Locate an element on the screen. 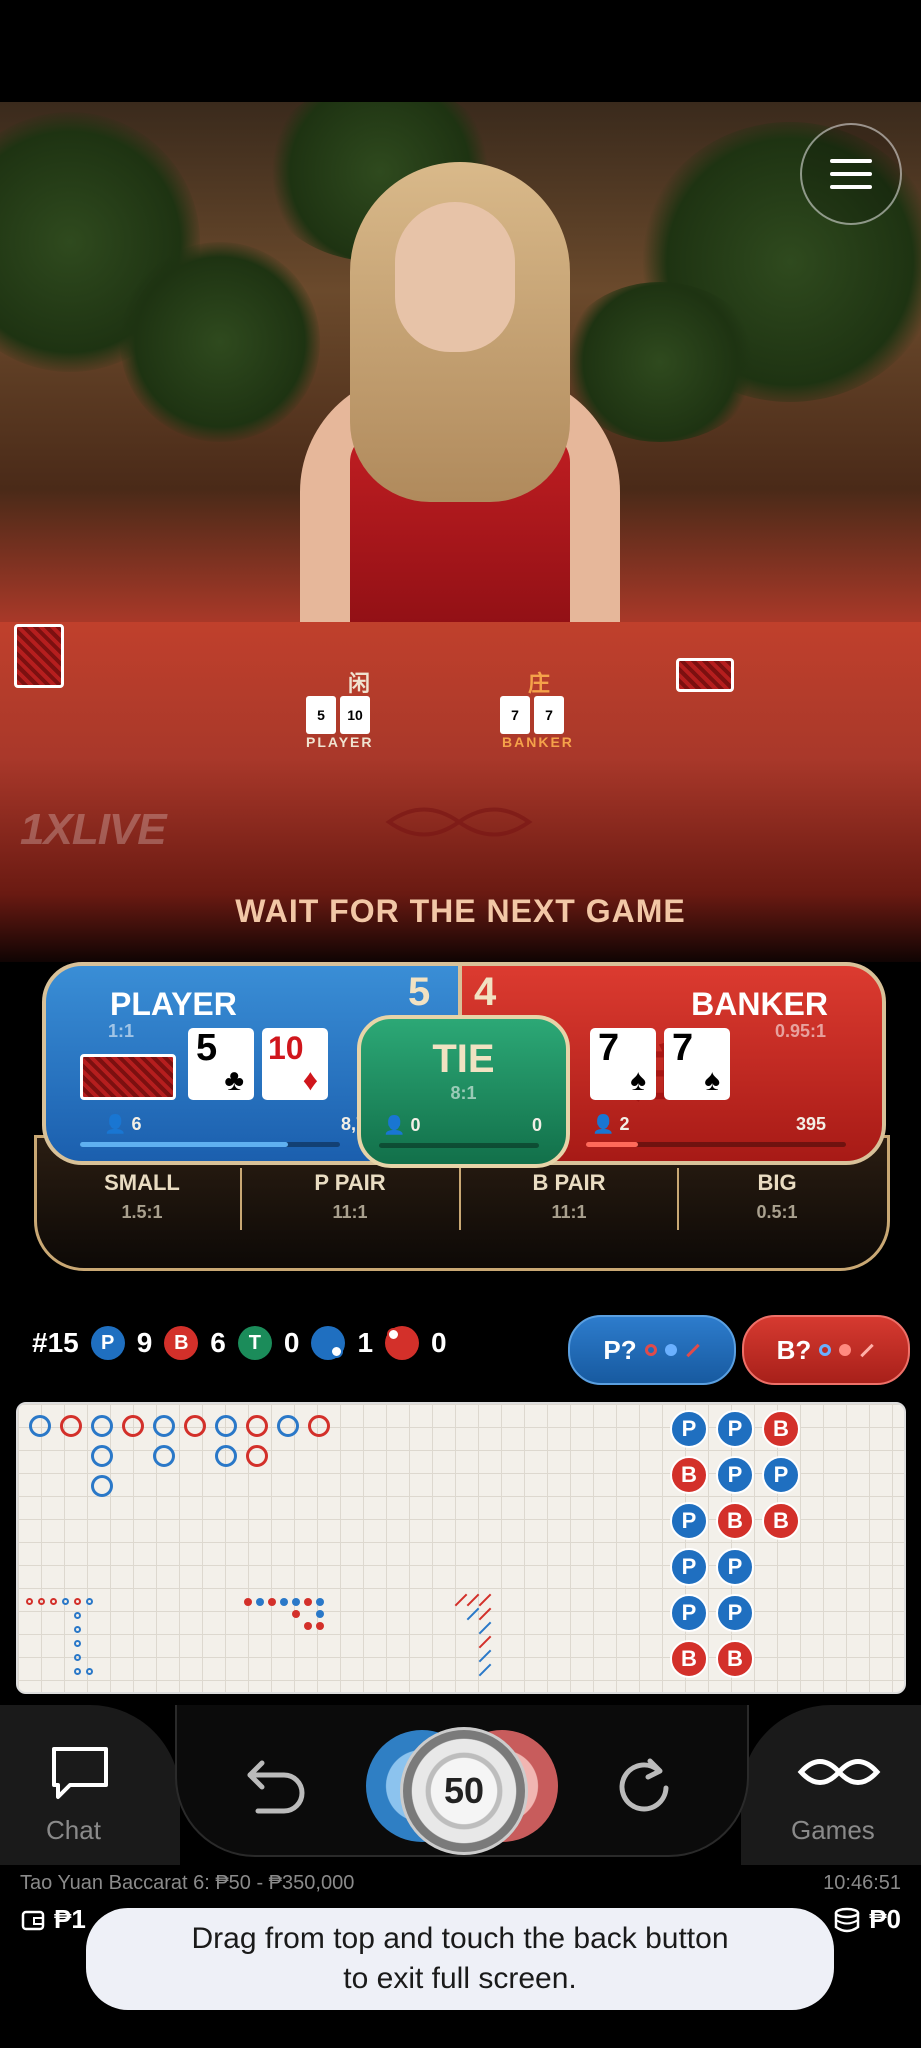  tie-bet-area: TIE 8:1 👤 0 0 is located at coordinates (463, 1091).